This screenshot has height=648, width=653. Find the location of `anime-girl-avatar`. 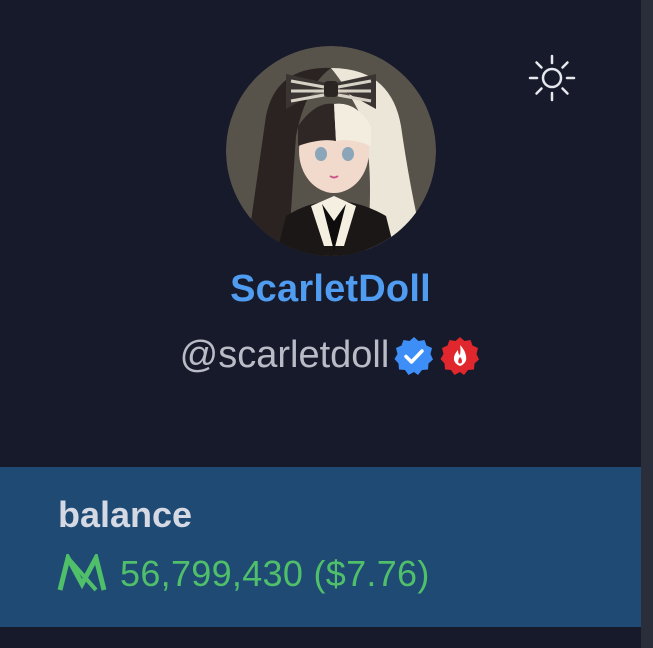

anime-girl-avatar is located at coordinates (331, 151).